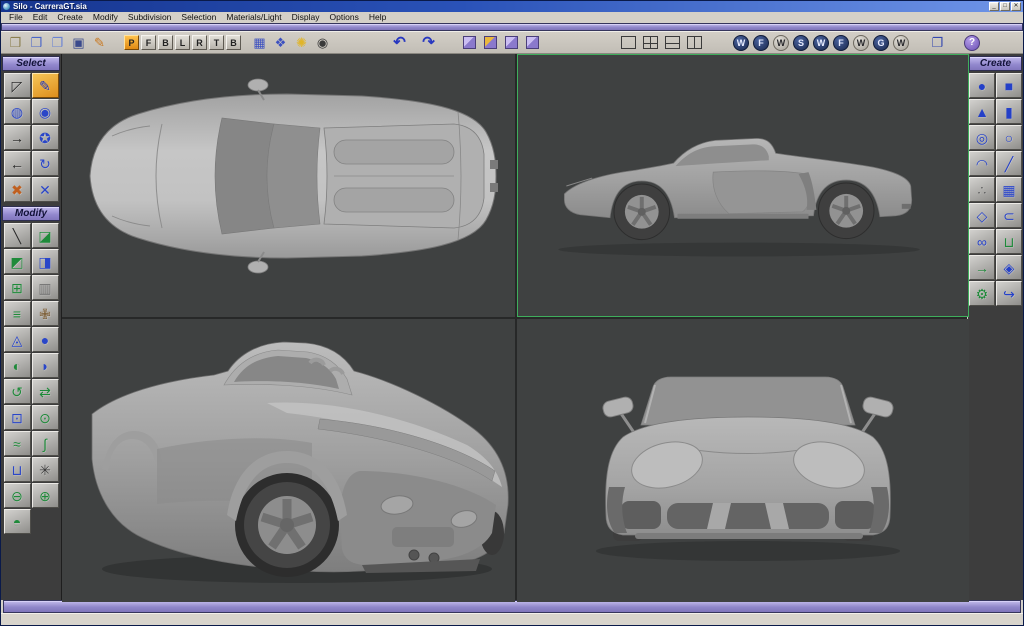 The height and width of the screenshot is (626, 1024). Describe the element at coordinates (1009, 215) in the screenshot. I see `create-curve-button: ⊂` at that location.